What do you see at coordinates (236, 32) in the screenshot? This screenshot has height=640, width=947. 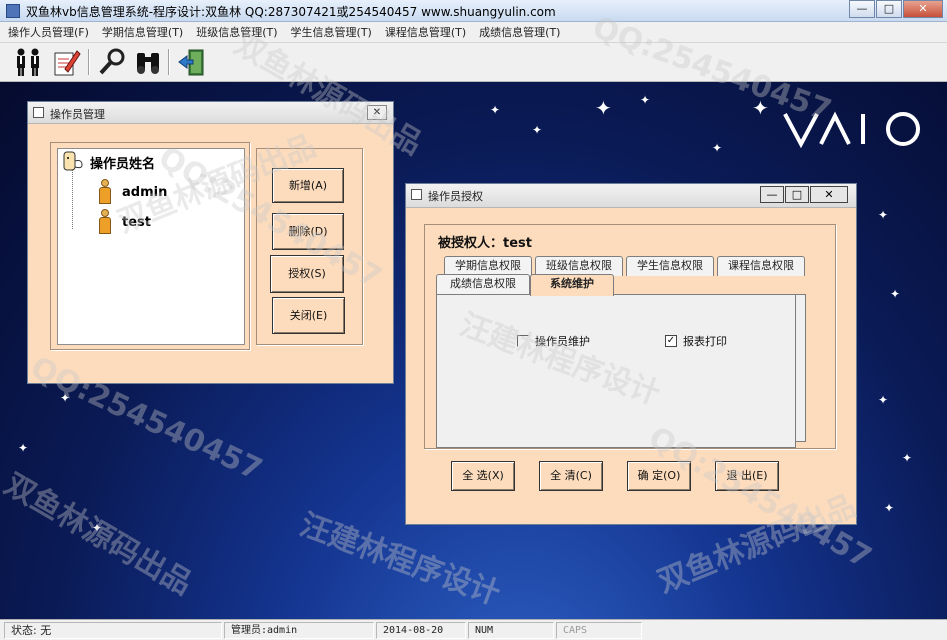 I see `menu-class-management: 班级信息管理(T)` at bounding box center [236, 32].